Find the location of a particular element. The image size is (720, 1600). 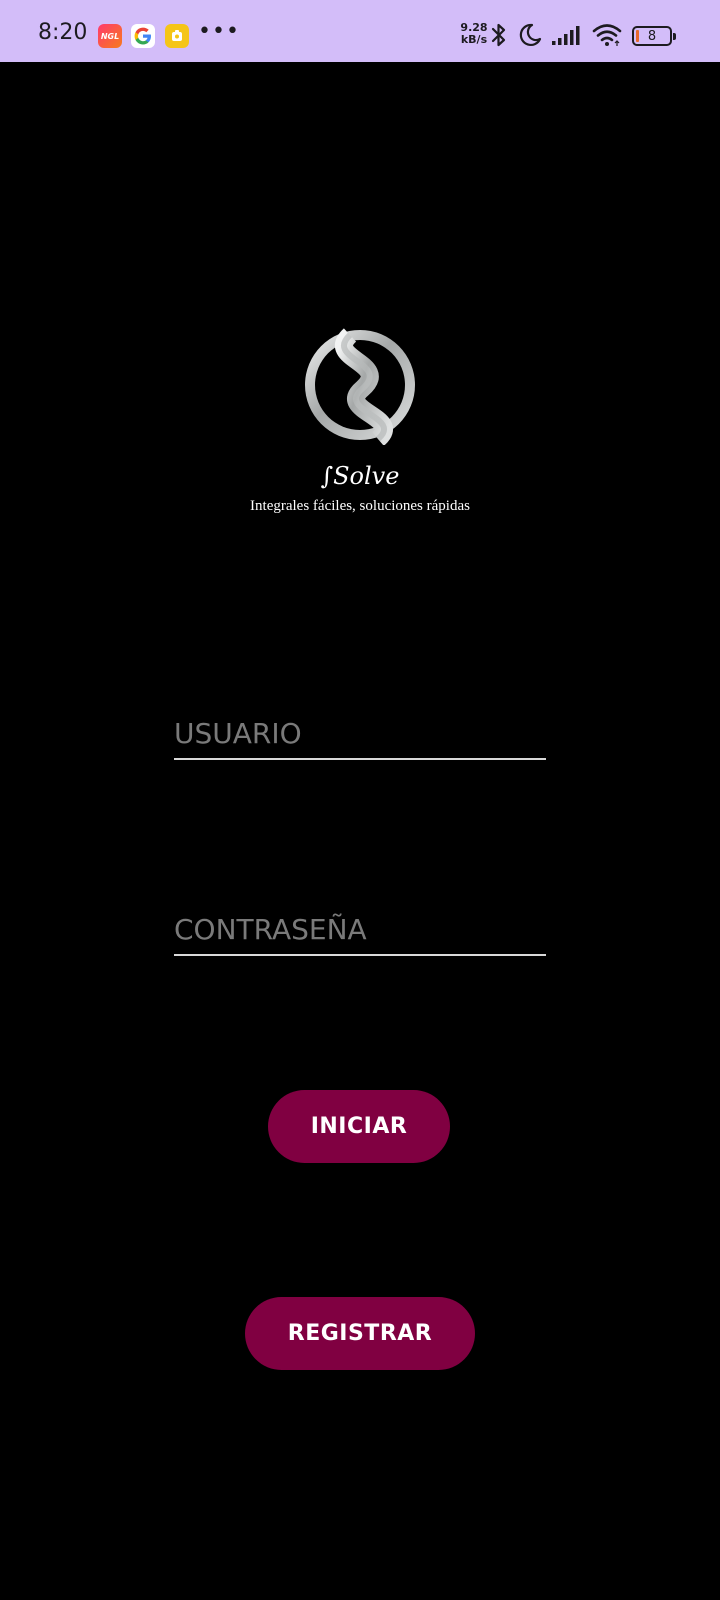

bluetooth-icon is located at coordinates (499, 37).